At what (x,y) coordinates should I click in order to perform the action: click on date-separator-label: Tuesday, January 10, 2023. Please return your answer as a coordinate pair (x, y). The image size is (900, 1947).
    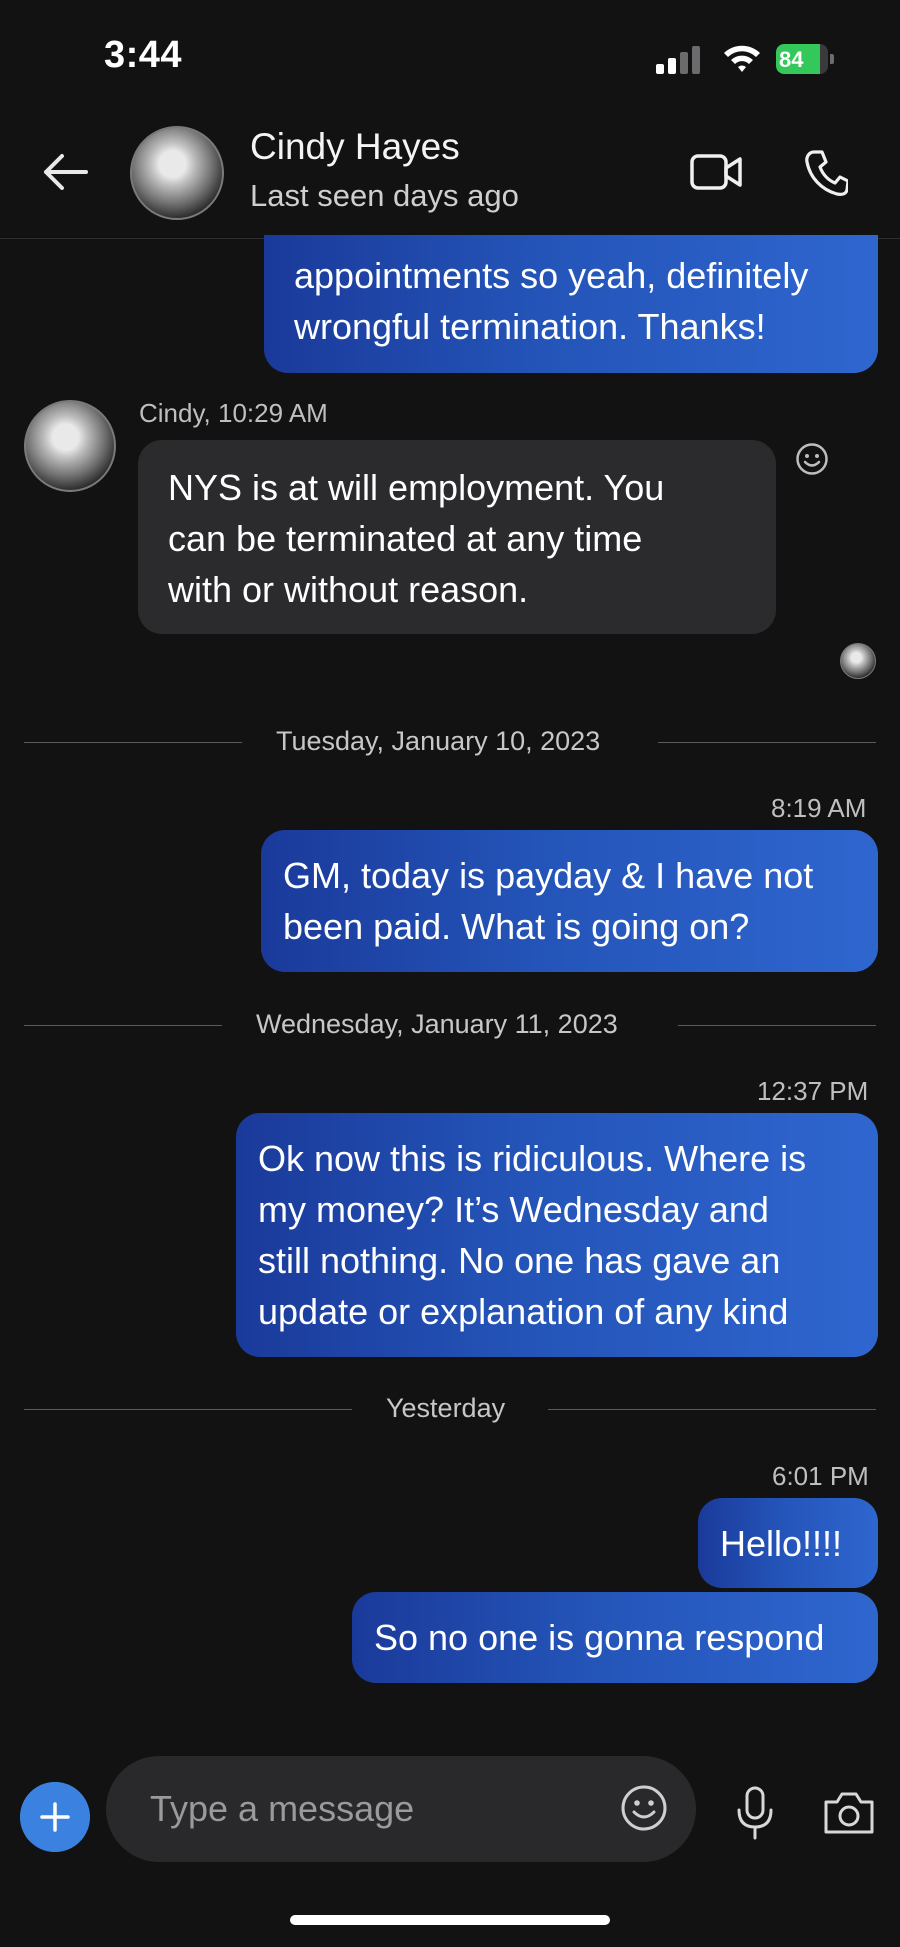
    Looking at the image, I should click on (438, 741).